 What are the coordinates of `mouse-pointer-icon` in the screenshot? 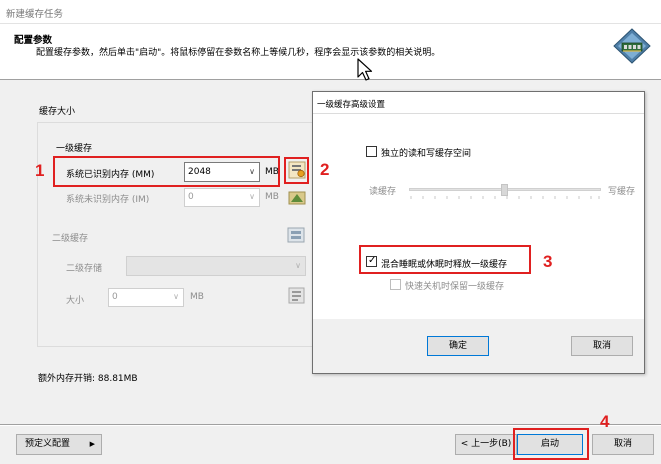 It's located at (365, 69).